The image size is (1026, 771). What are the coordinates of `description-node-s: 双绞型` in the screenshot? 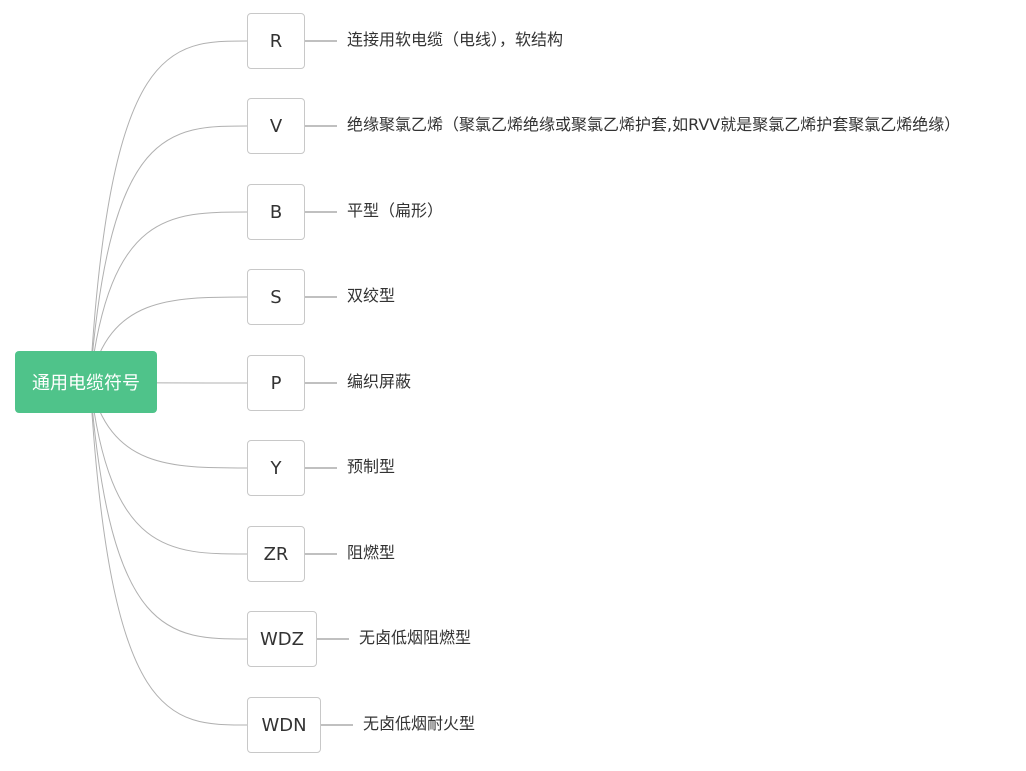 It's located at (371, 296).